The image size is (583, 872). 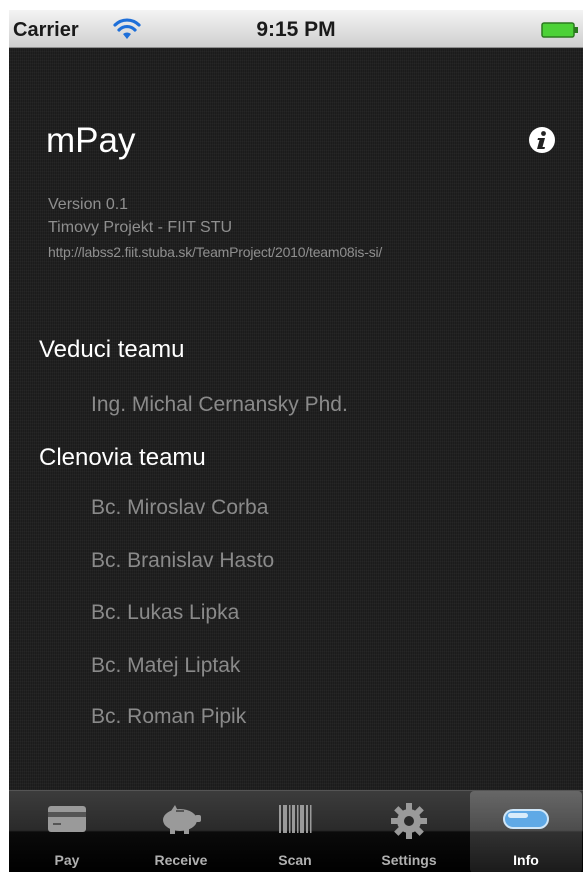 I want to click on member-name: Bc. Lukas Lipka, so click(x=165, y=612).